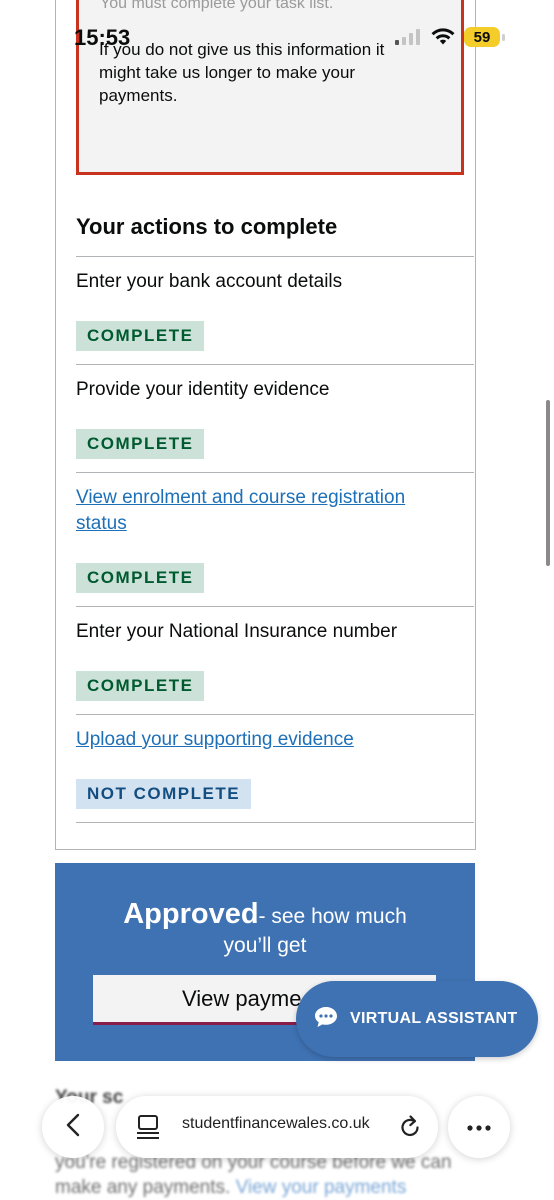 This screenshot has height=1200, width=554. What do you see at coordinates (277, 35) in the screenshot?
I see `status-bar: 15:53 59` at bounding box center [277, 35].